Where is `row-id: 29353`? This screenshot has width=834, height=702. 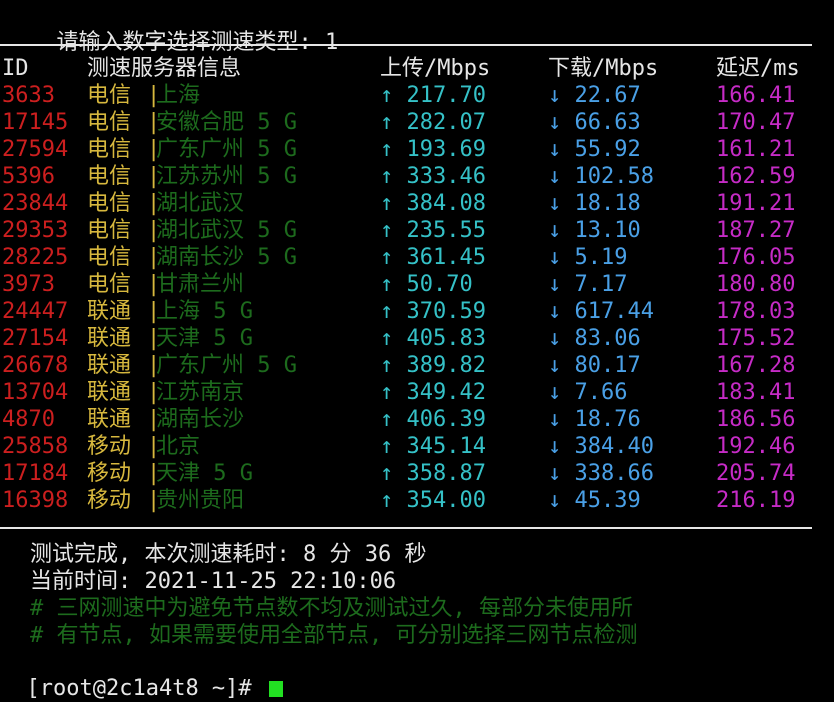
row-id: 29353 is located at coordinates (35, 230).